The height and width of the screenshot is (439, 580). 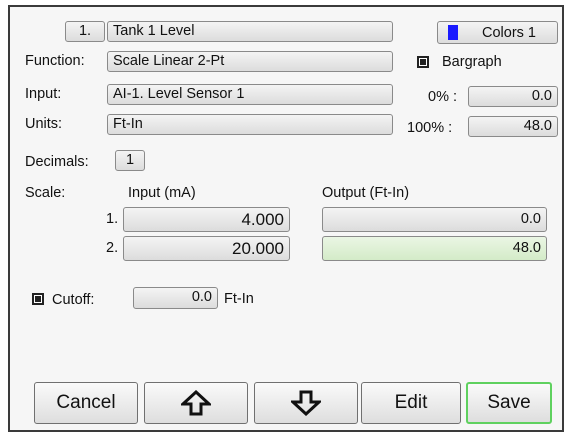 What do you see at coordinates (509, 33) in the screenshot?
I see `colors-label: Colors 1` at bounding box center [509, 33].